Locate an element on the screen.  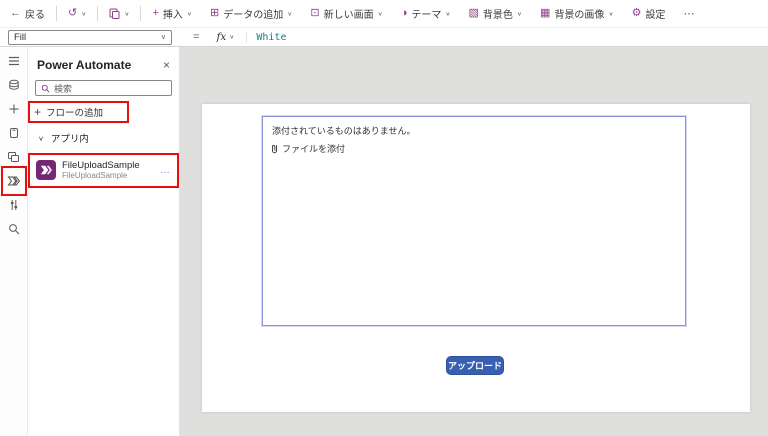
insert-button: + 挿入 ∨ is located at coordinates (172, 13).